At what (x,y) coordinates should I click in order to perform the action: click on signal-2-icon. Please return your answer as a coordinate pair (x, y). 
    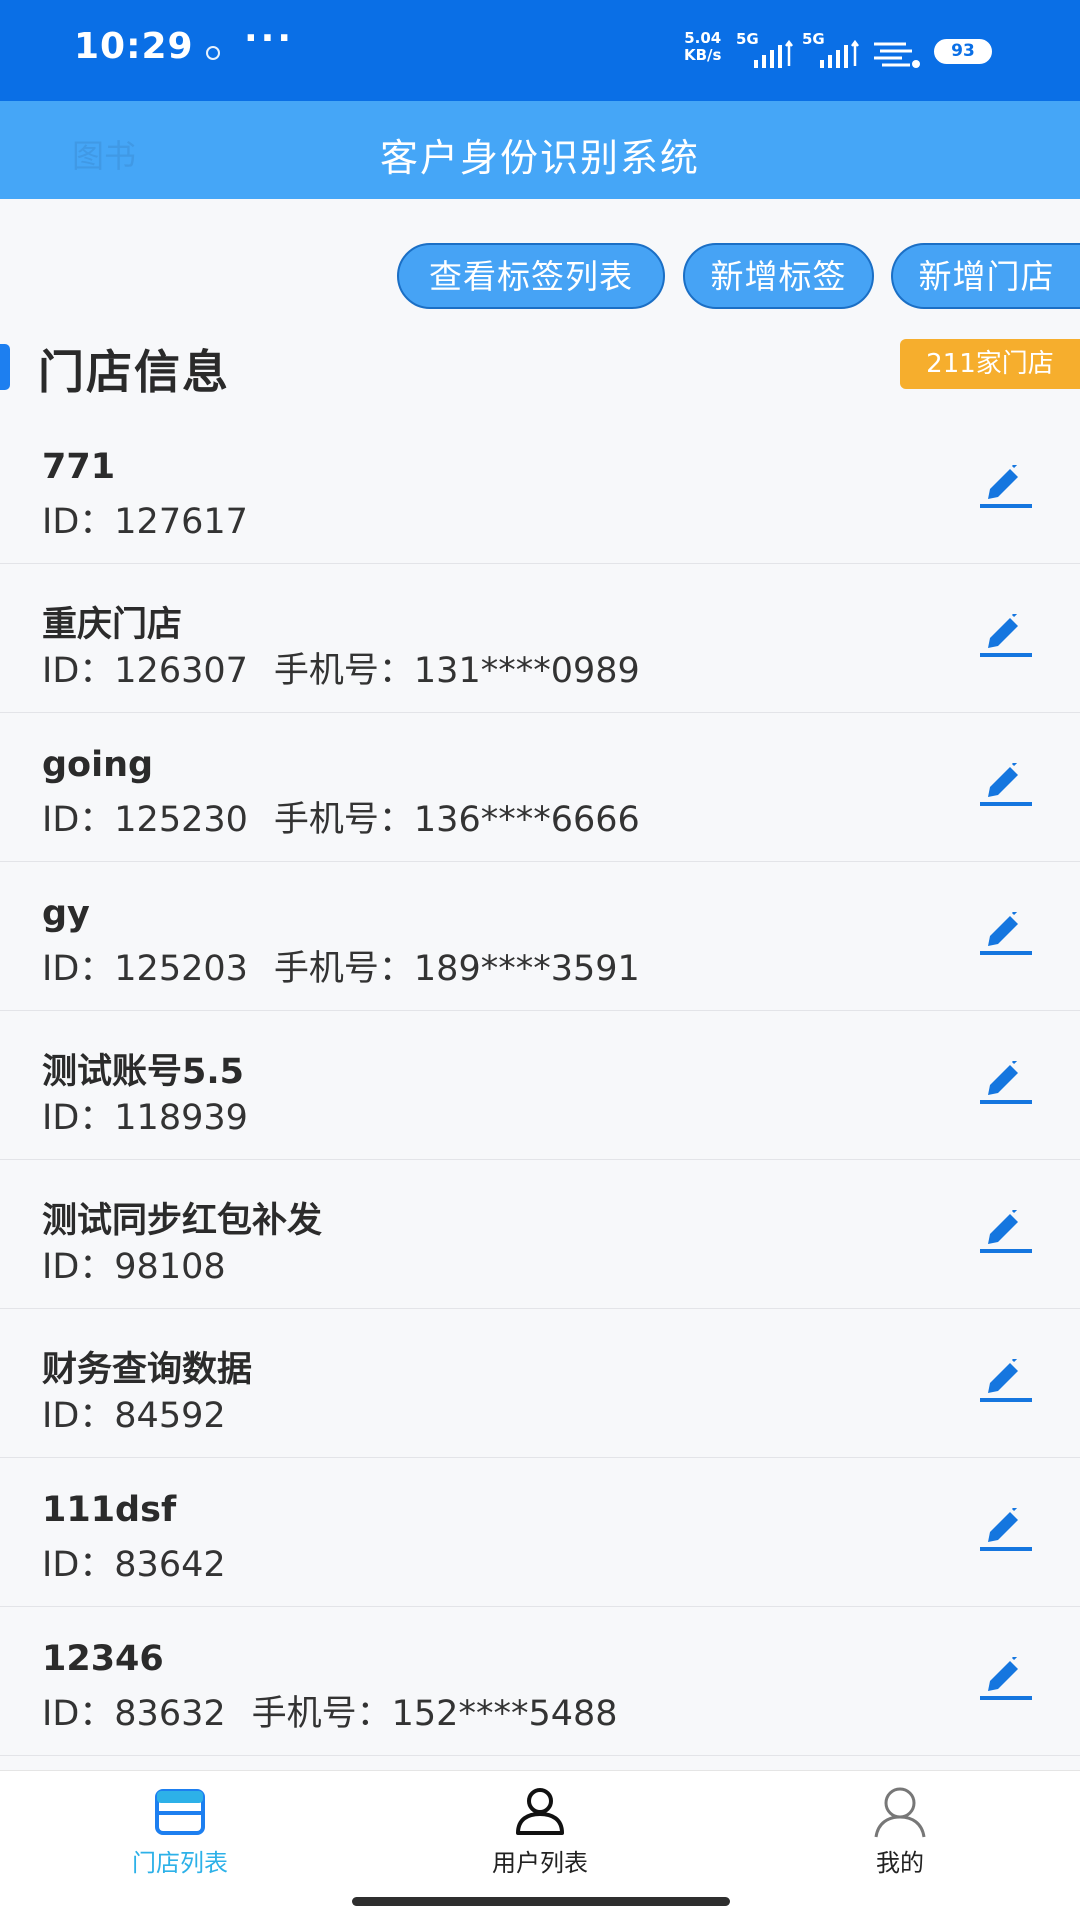
    Looking at the image, I should click on (839, 54).